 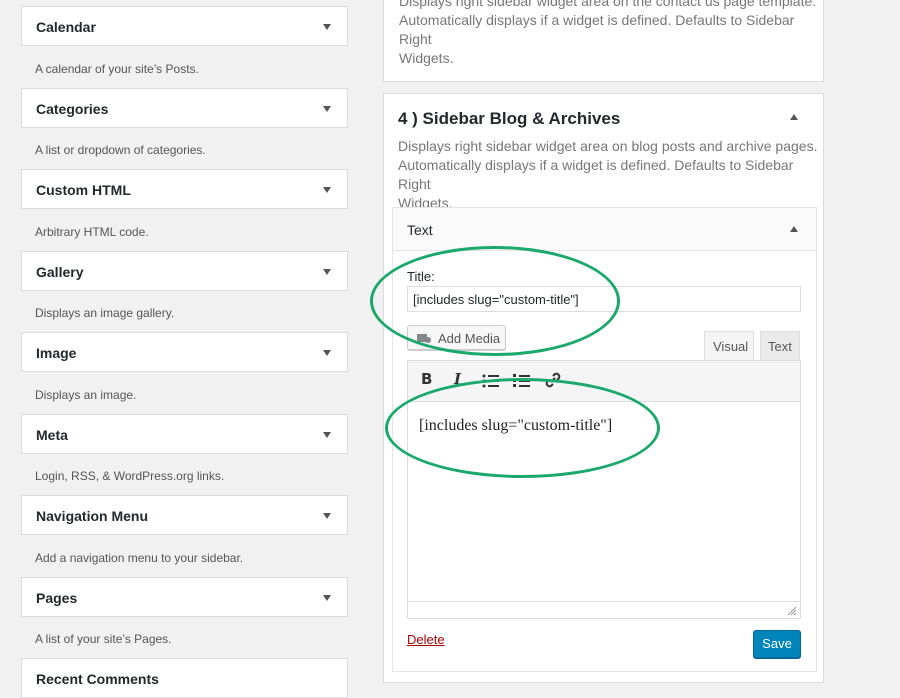 I want to click on widget-description: Arbitrary HTML code., so click(x=92, y=232).